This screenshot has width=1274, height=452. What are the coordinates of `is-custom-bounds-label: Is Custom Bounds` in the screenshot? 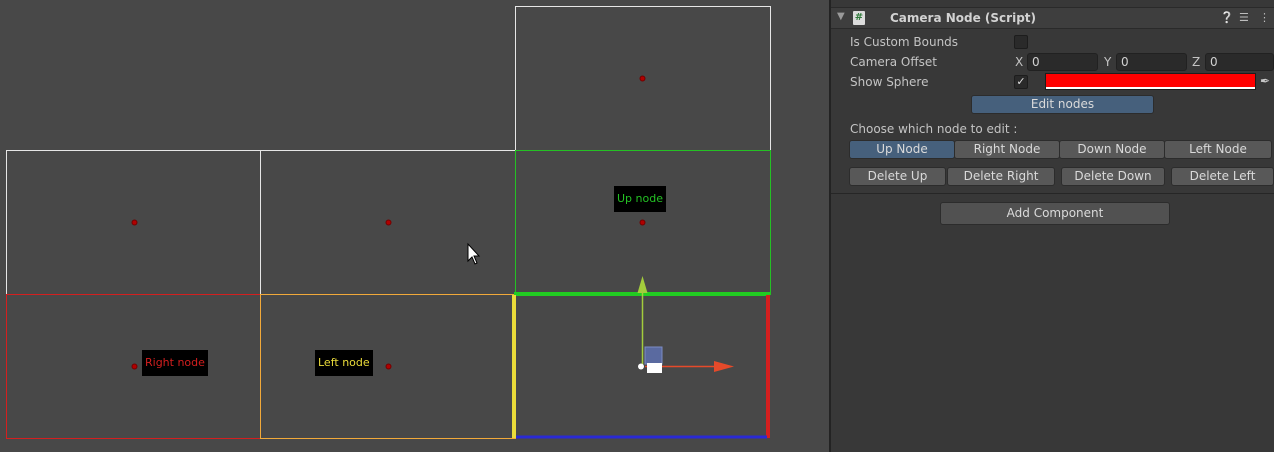 It's located at (904, 42).